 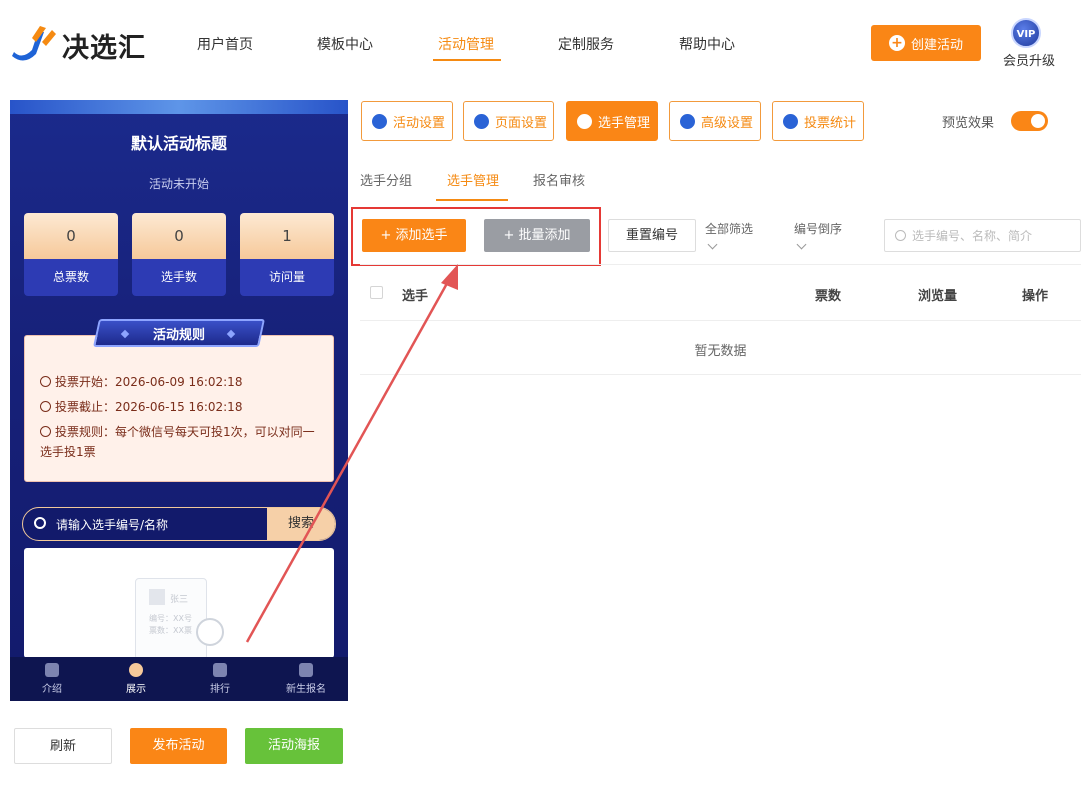 I want to click on table-top-divider, so click(x=720, y=264).